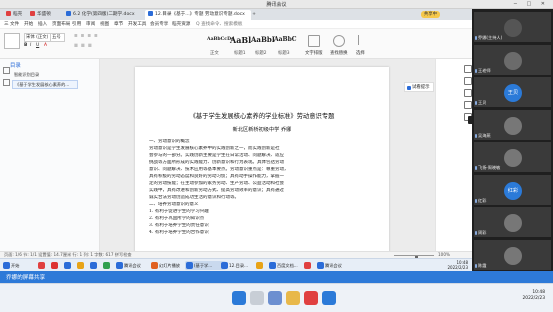  I want to click on style-heading1: AaBl, so click(240, 40).